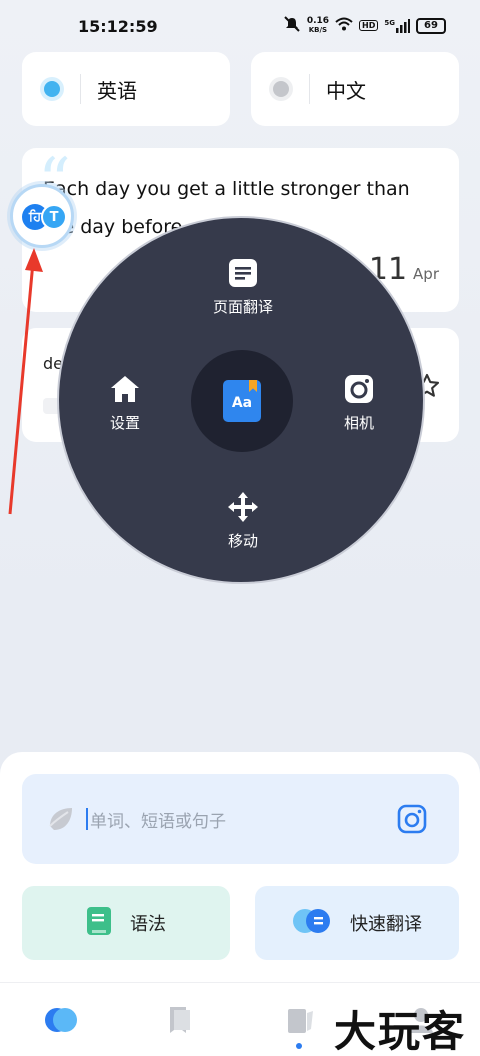  Describe the element at coordinates (389, 22) in the screenshot. I see `network-type: 5G` at that location.